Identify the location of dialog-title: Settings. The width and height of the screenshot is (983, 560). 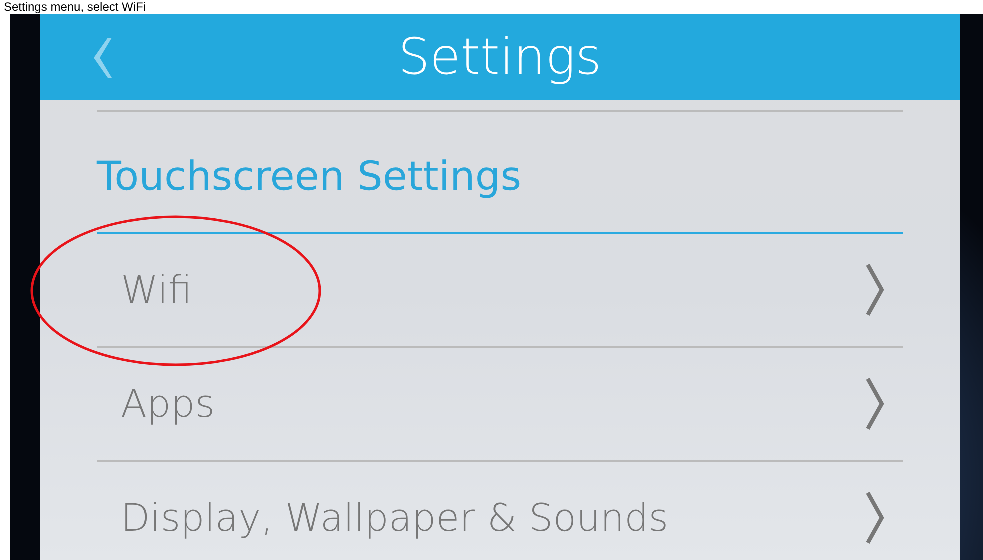
(500, 57).